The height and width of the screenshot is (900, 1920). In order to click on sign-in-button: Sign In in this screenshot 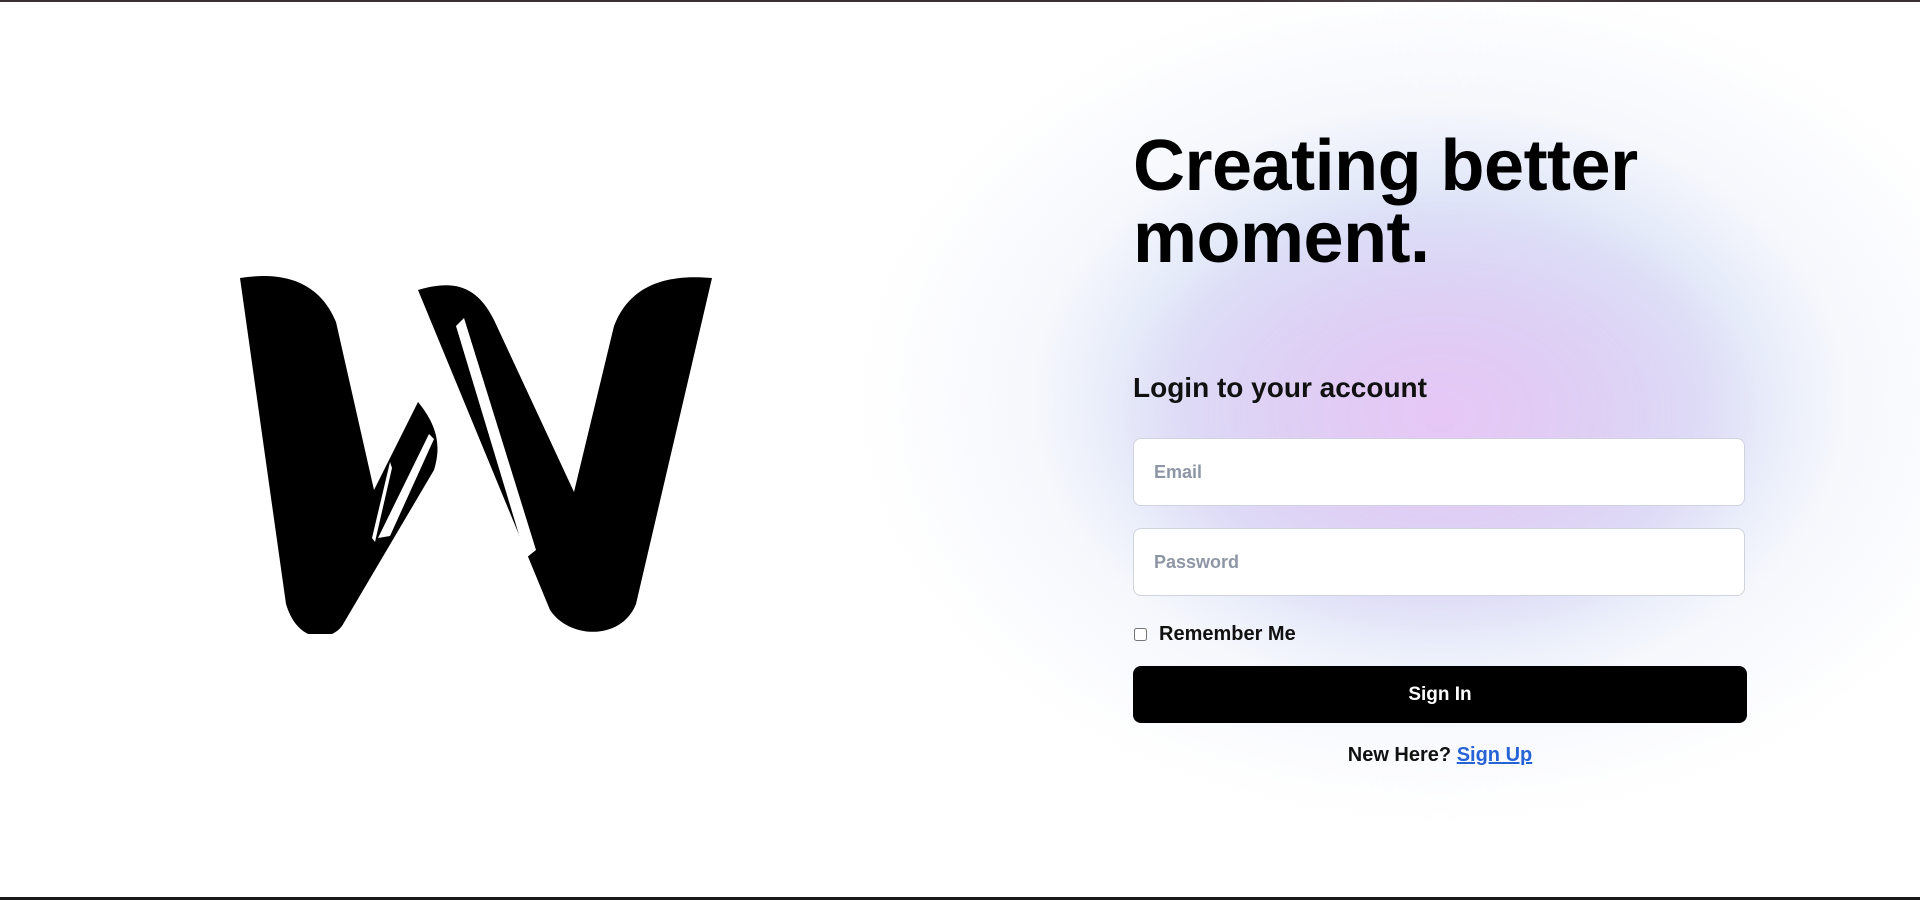, I will do `click(1440, 694)`.